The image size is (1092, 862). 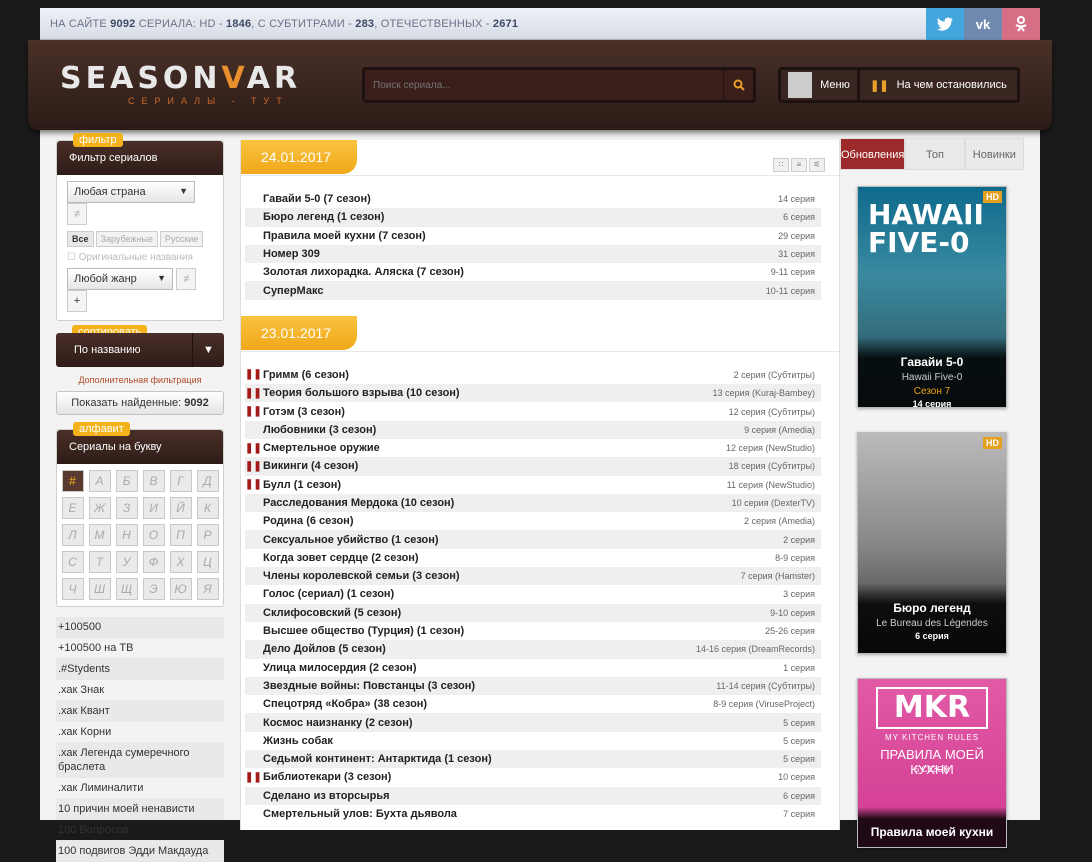 I want to click on letter-button: О, so click(x=153, y=535).